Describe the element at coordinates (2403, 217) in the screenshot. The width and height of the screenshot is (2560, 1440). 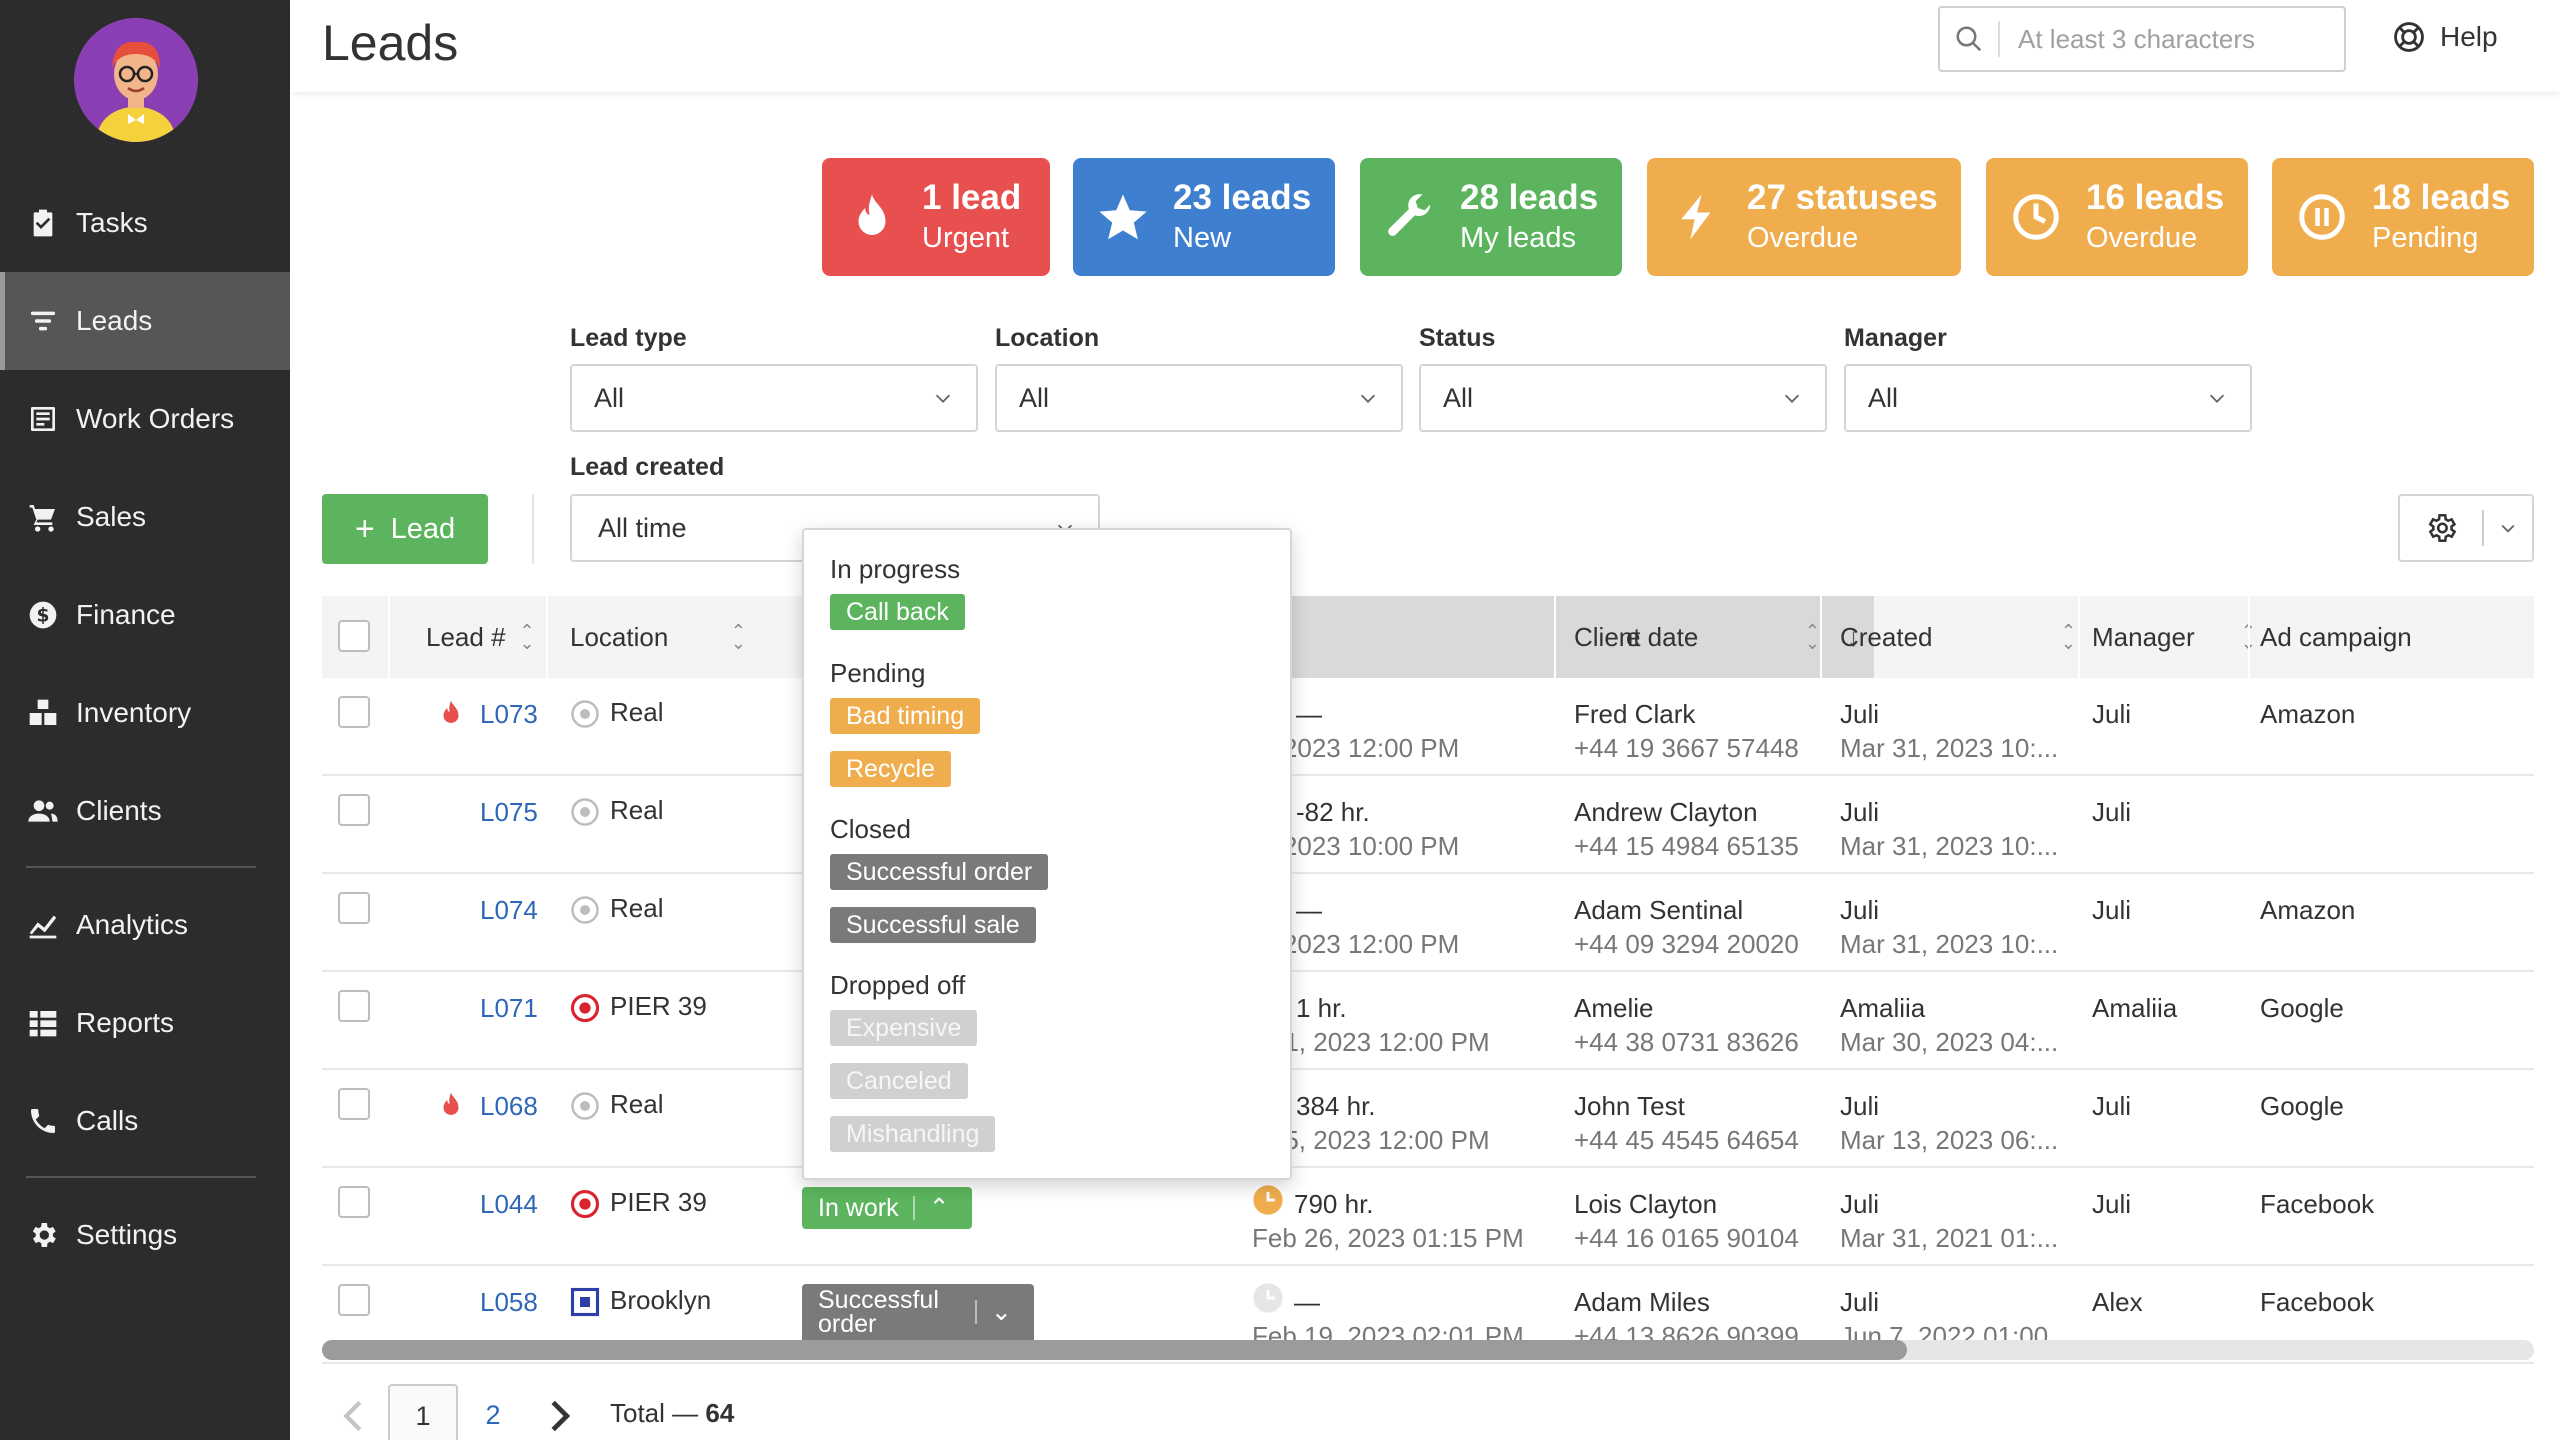
I see `card-pending: 18 leads Pending` at that location.